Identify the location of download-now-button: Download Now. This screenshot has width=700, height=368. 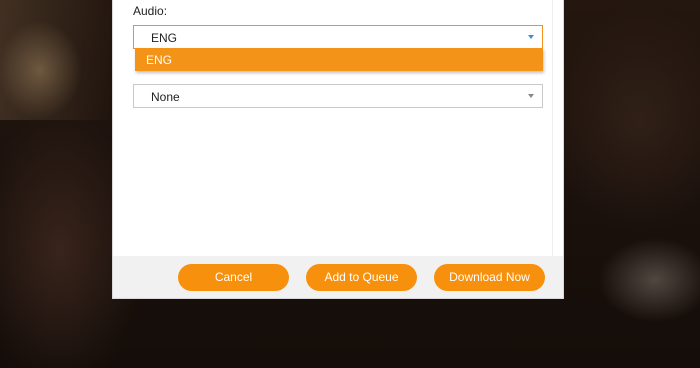
(489, 277).